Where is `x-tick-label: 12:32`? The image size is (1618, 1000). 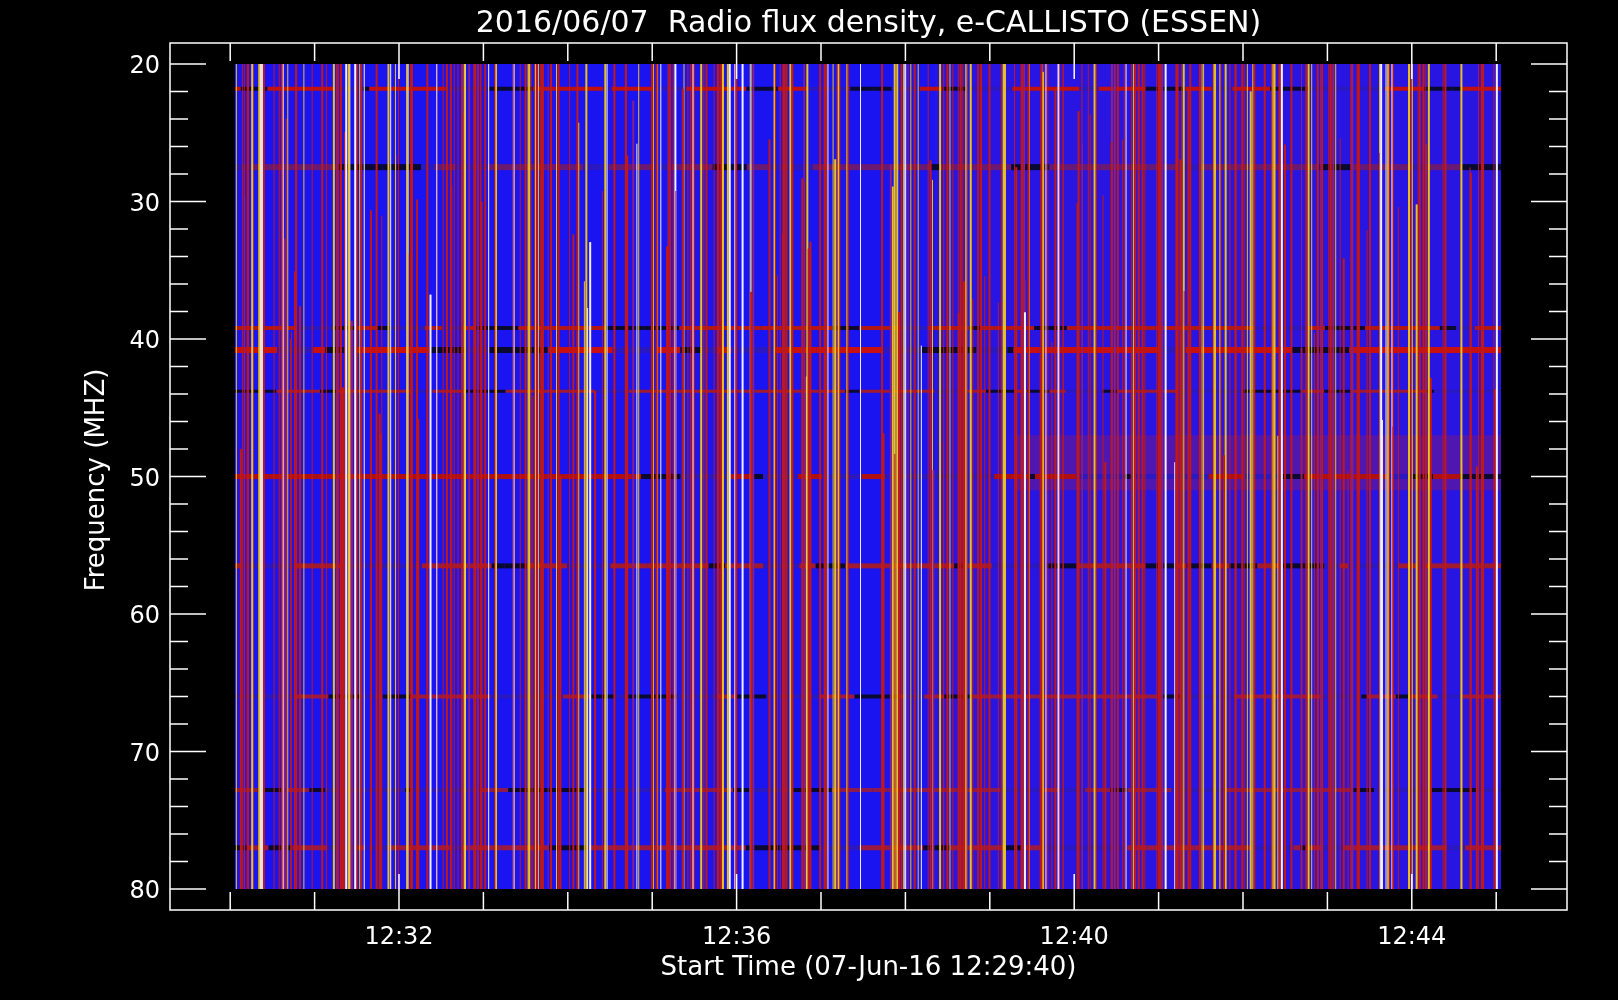
x-tick-label: 12:32 is located at coordinates (399, 936).